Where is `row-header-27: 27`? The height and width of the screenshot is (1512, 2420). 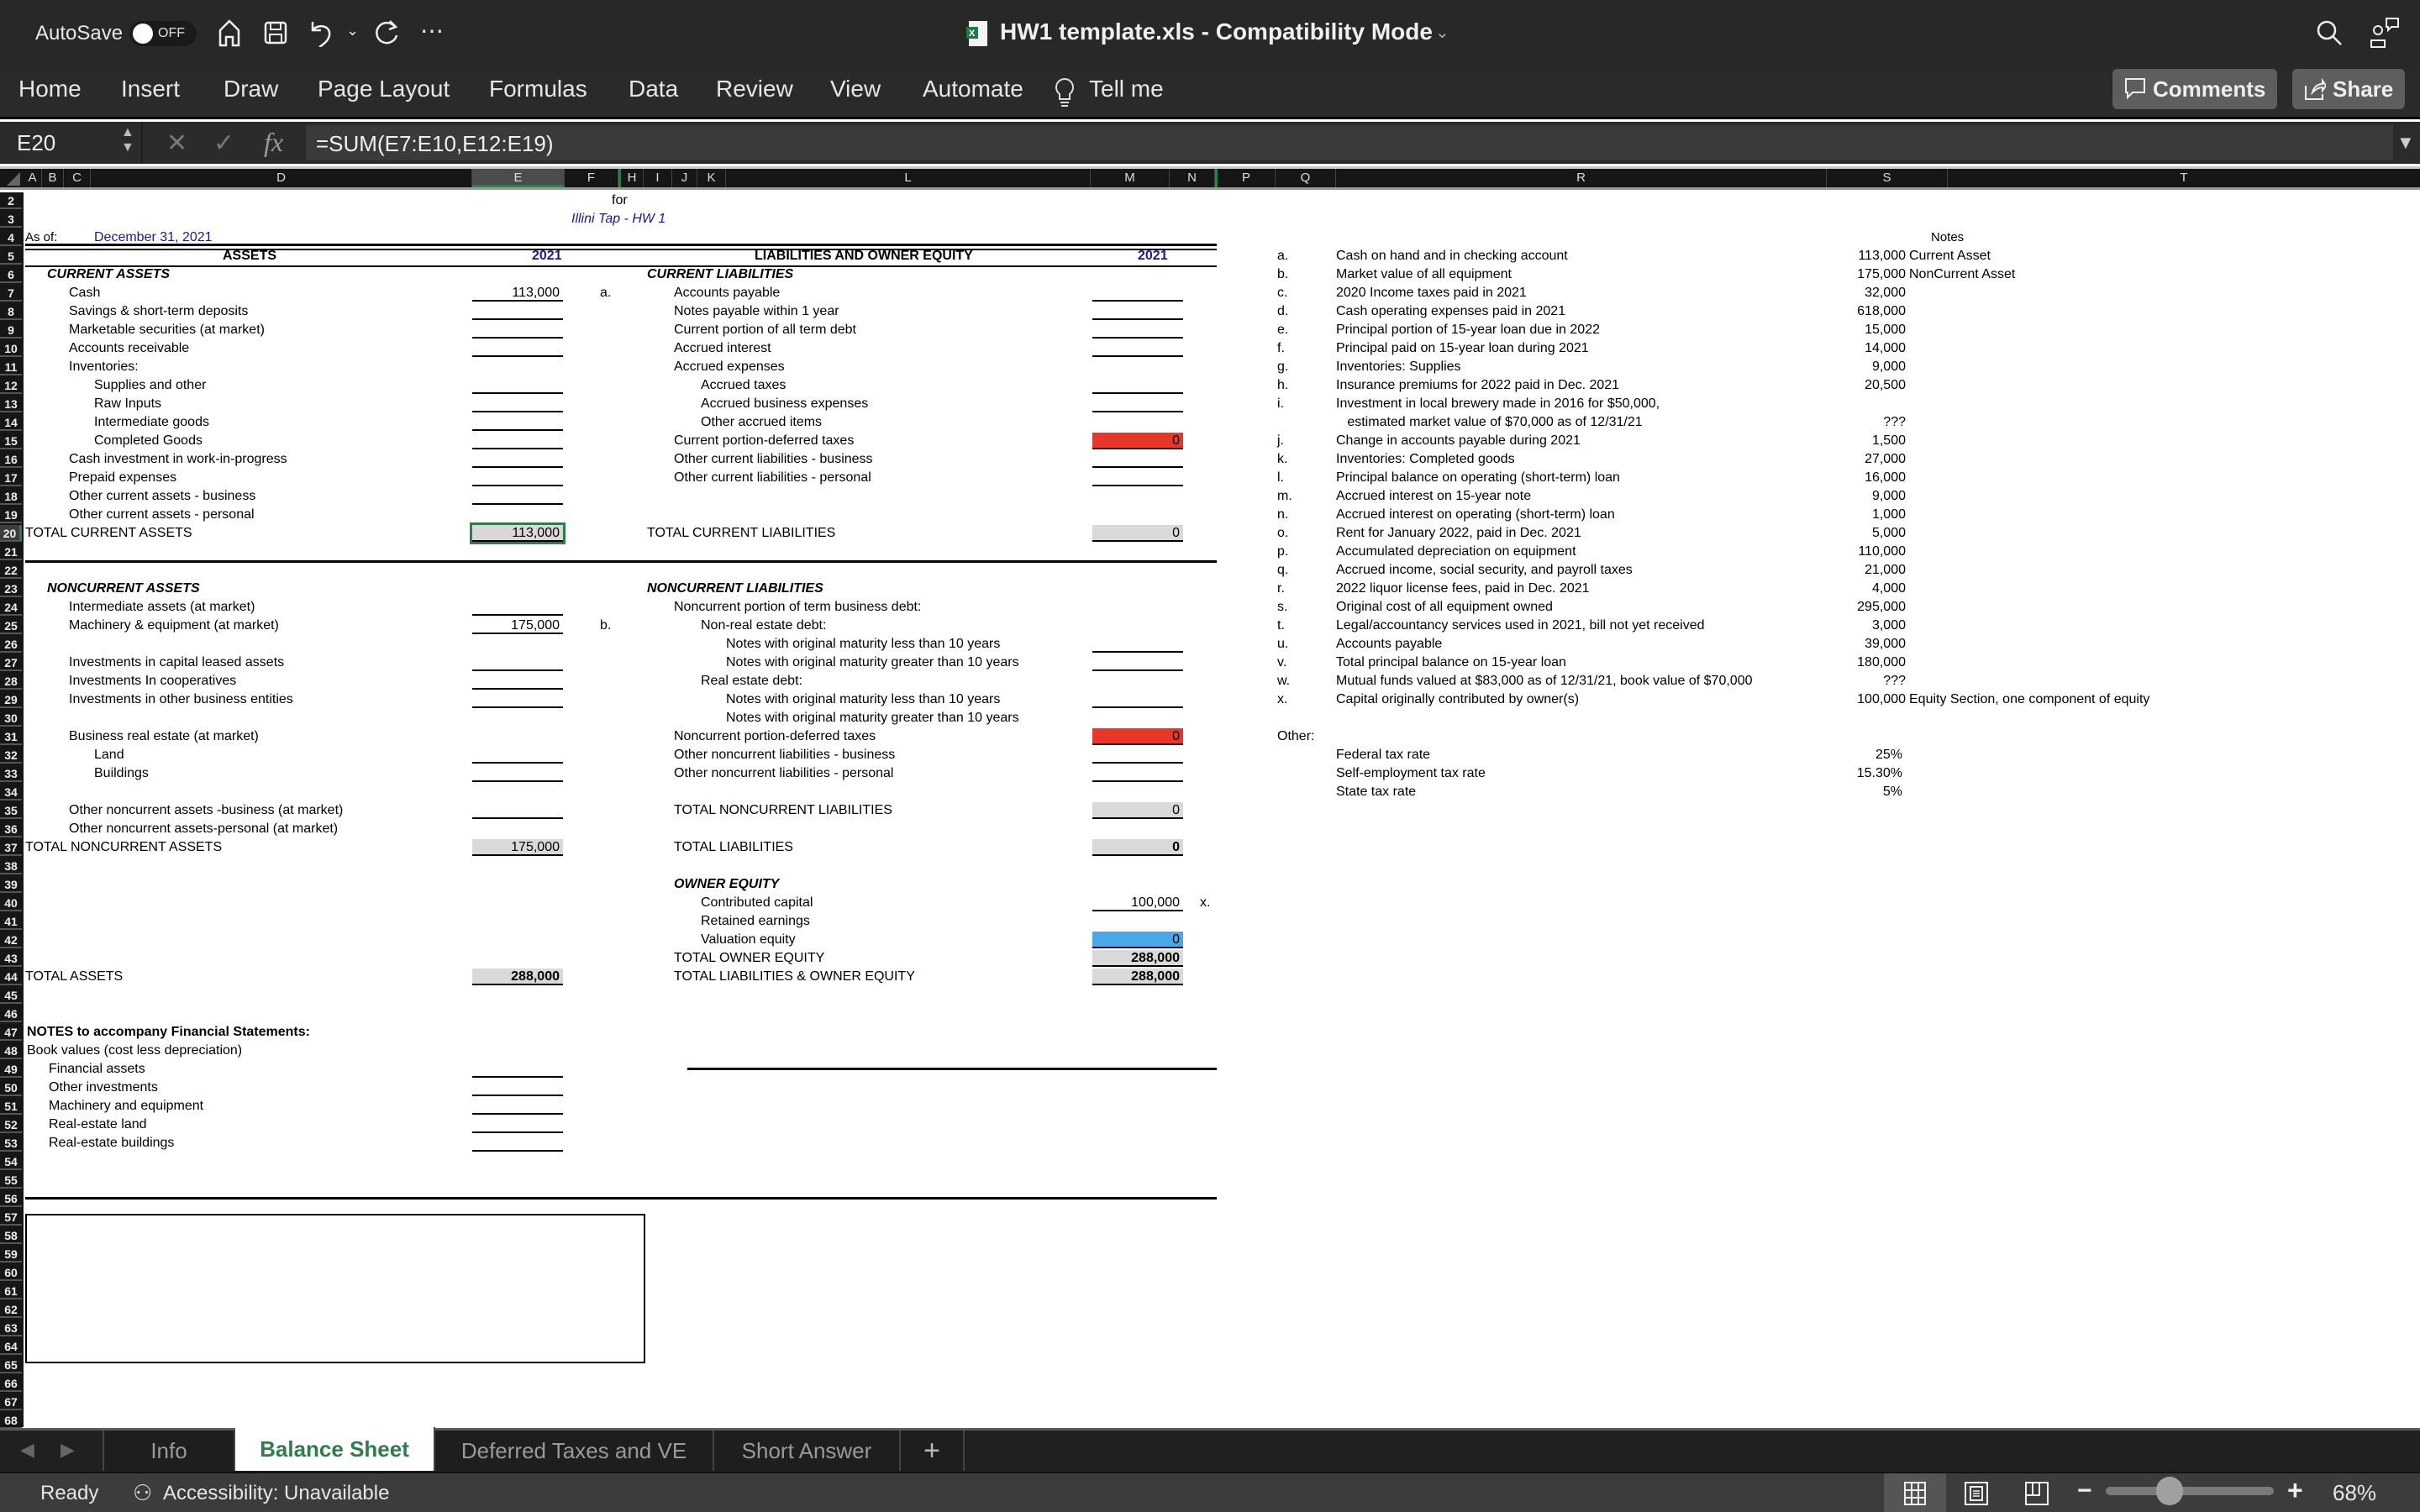 row-header-27: 27 is located at coordinates (11, 662).